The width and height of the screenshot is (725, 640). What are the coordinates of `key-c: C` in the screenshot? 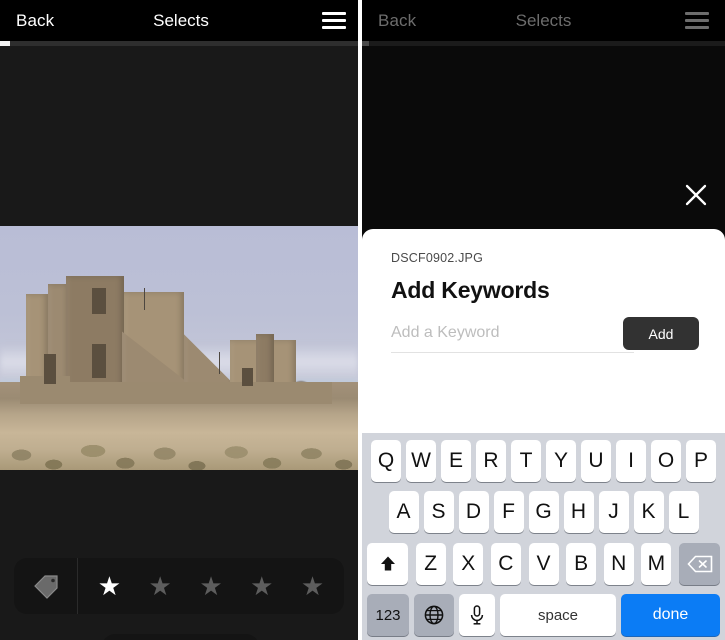 It's located at (505, 563).